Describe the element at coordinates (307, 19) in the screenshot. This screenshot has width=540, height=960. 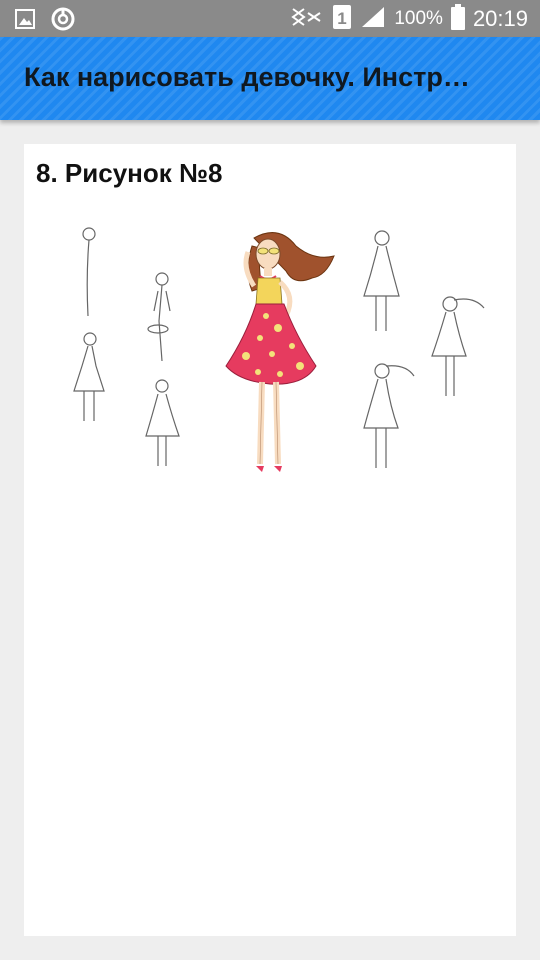
I see `mute-icon` at that location.